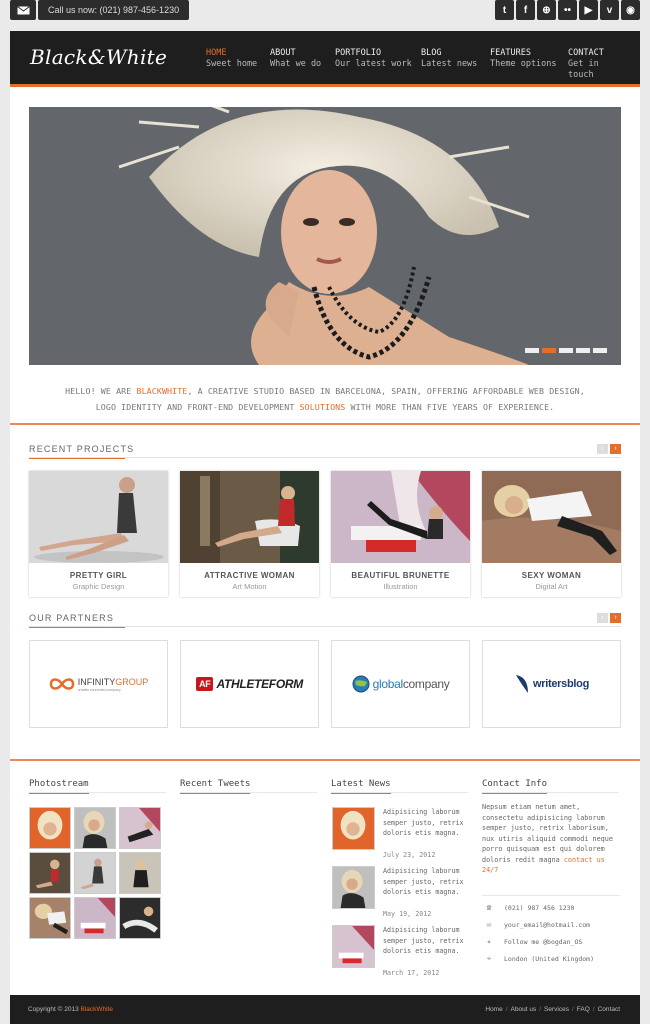 This screenshot has width=650, height=1024. What do you see at coordinates (373, 64) in the screenshot?
I see `nav-subtitle: Our latest work` at bounding box center [373, 64].